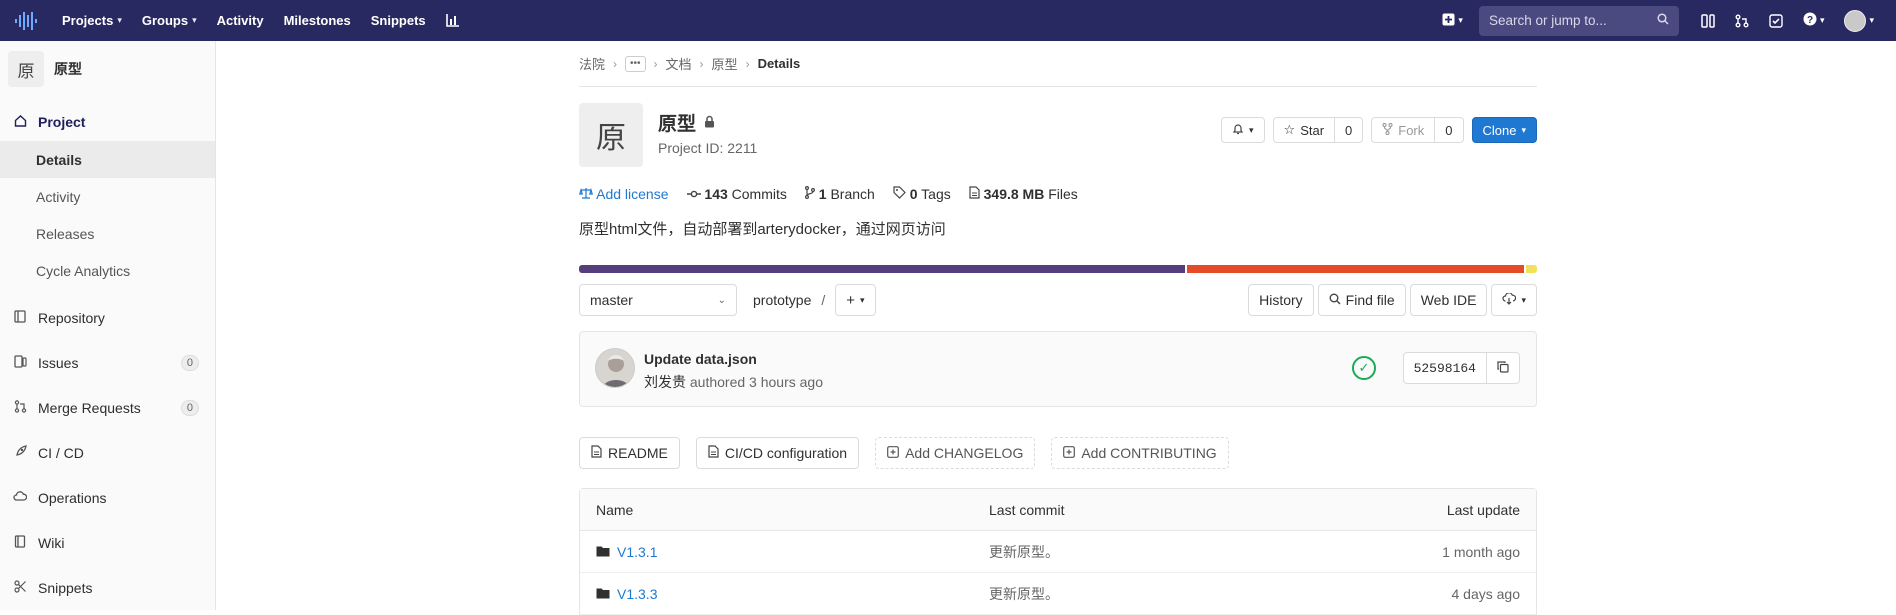  Describe the element at coordinates (107, 122) in the screenshot. I see `sidebar-item-project: Project` at that location.